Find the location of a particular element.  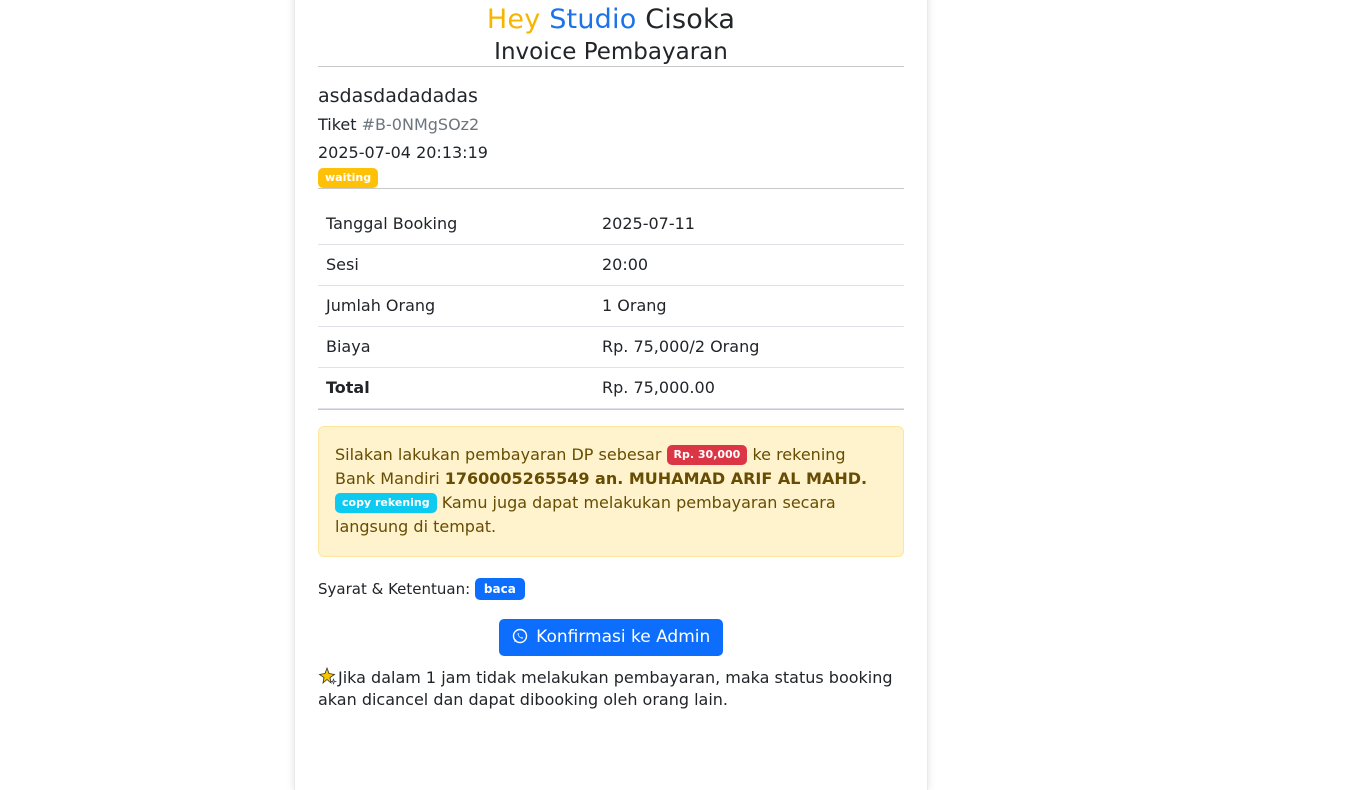

table-row: Jumlah Orang 1 Orang is located at coordinates (611, 306).